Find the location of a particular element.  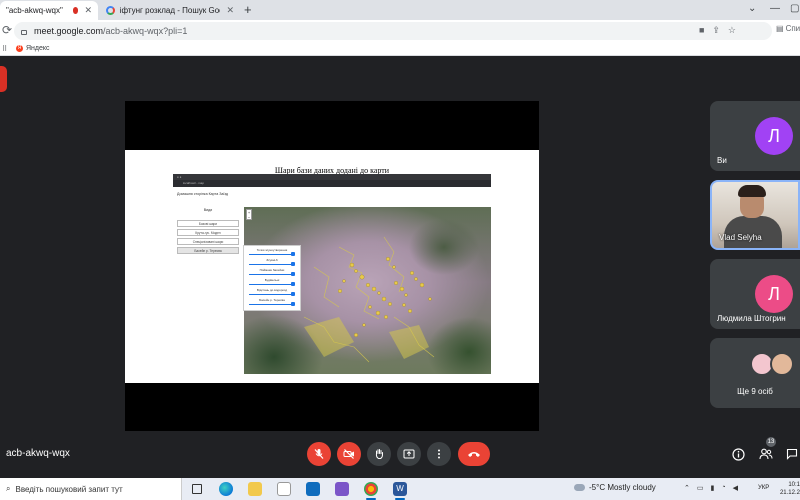

task-view-icon is located at coordinates (197, 489).